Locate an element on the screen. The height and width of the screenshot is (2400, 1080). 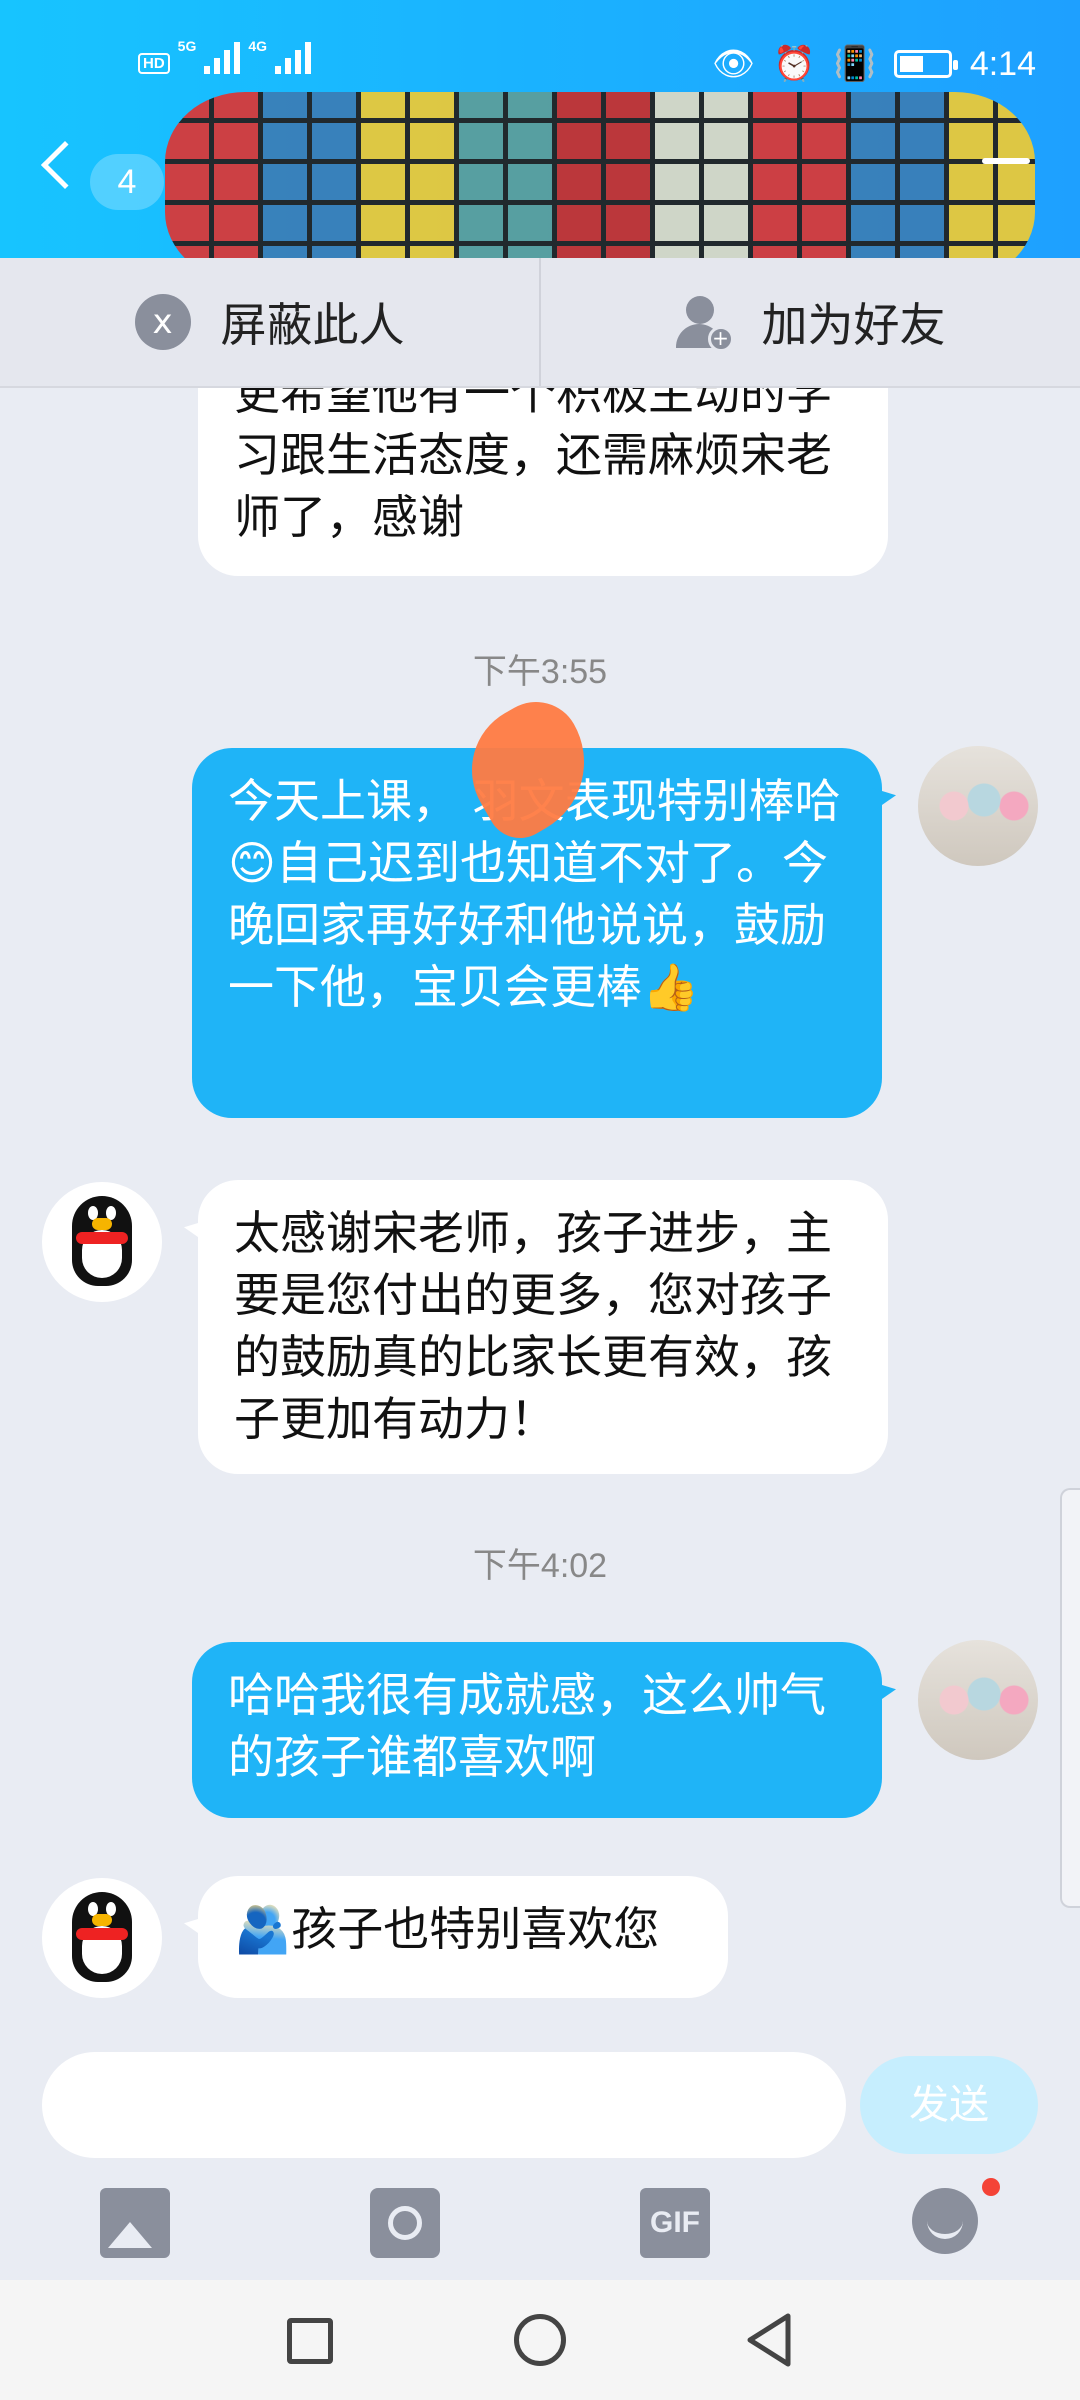
alarm-icon: ⏰ is located at coordinates (794, 64).